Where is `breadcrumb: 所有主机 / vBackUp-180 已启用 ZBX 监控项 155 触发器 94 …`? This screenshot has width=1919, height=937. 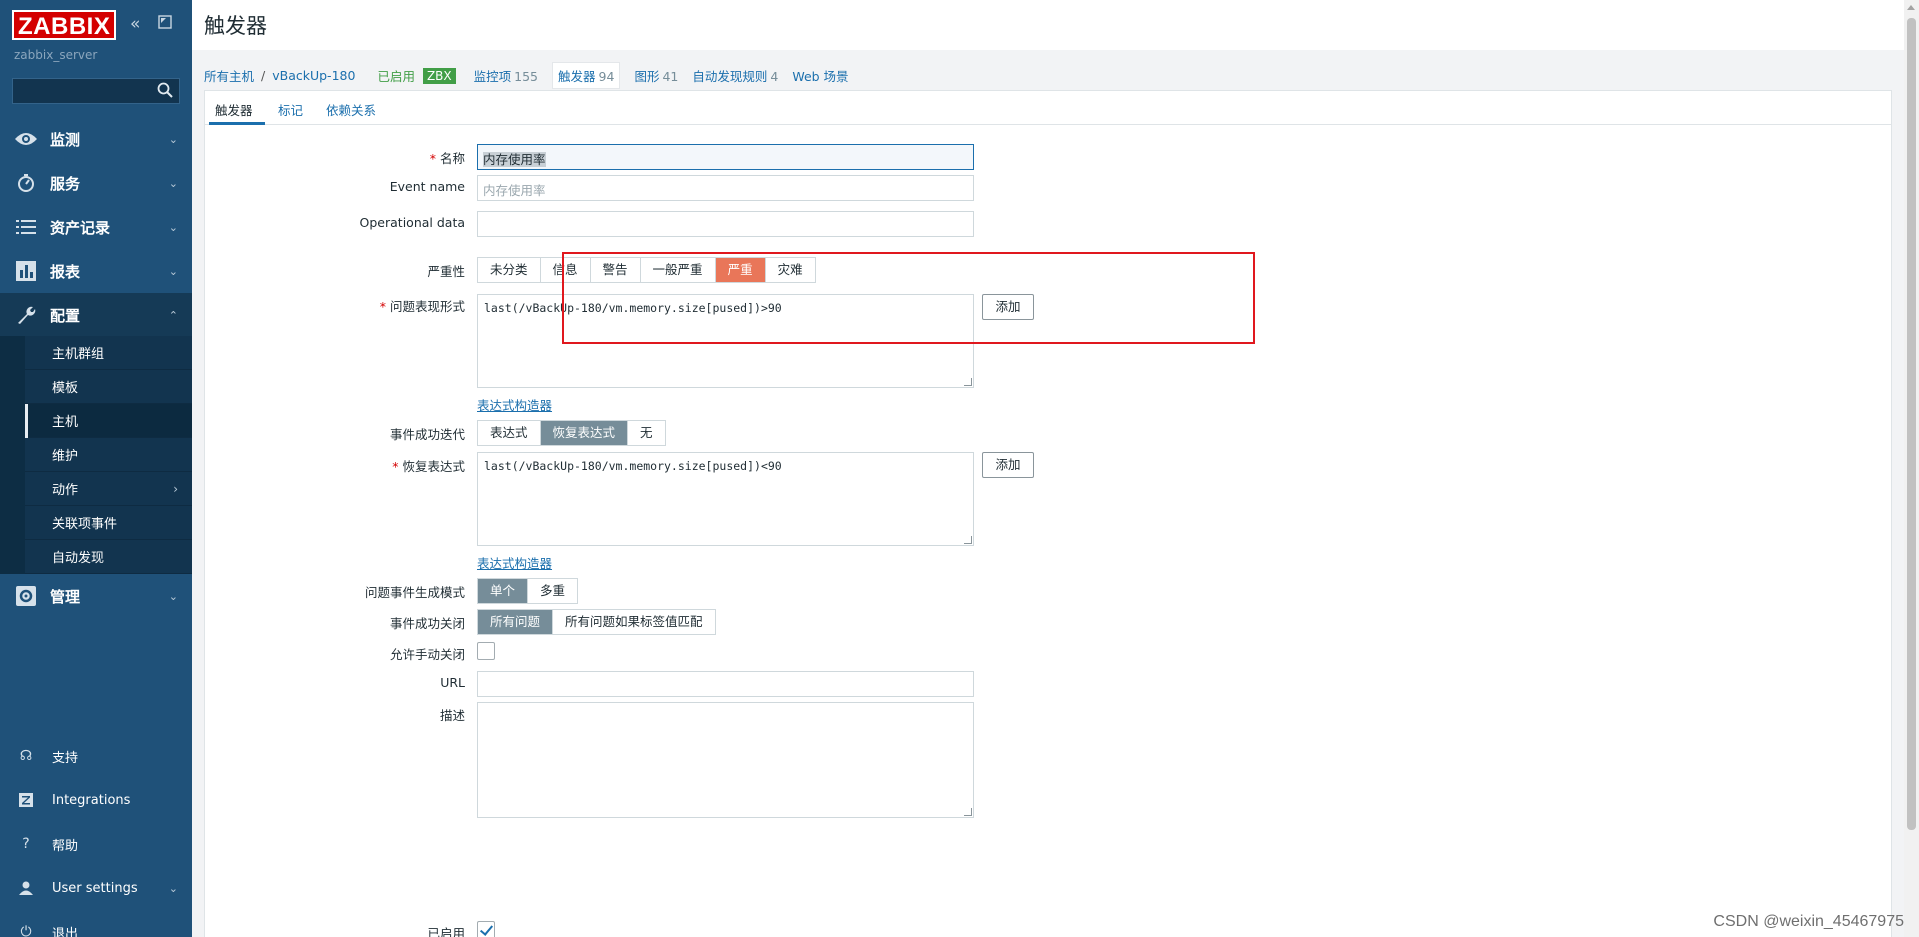
breadcrumb: 所有主机 / vBackUp-180 已启用 ZBX 监控项 155 触发器 94 … is located at coordinates (533, 75).